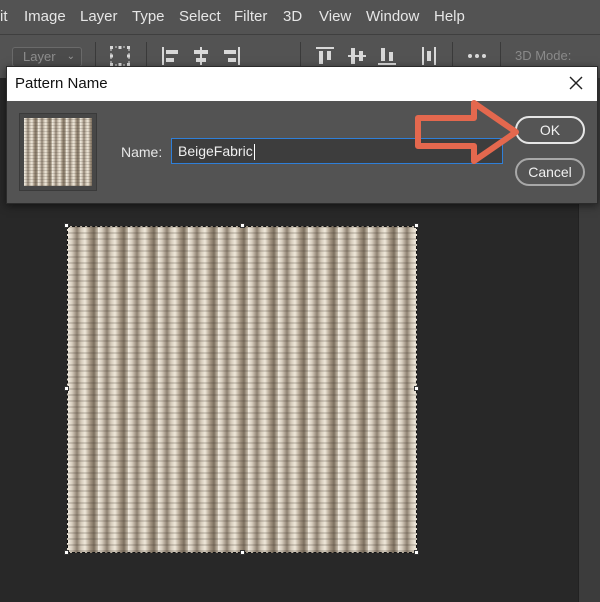 This screenshot has height=602, width=600. What do you see at coordinates (550, 130) in the screenshot?
I see `ok-button: OK` at bounding box center [550, 130].